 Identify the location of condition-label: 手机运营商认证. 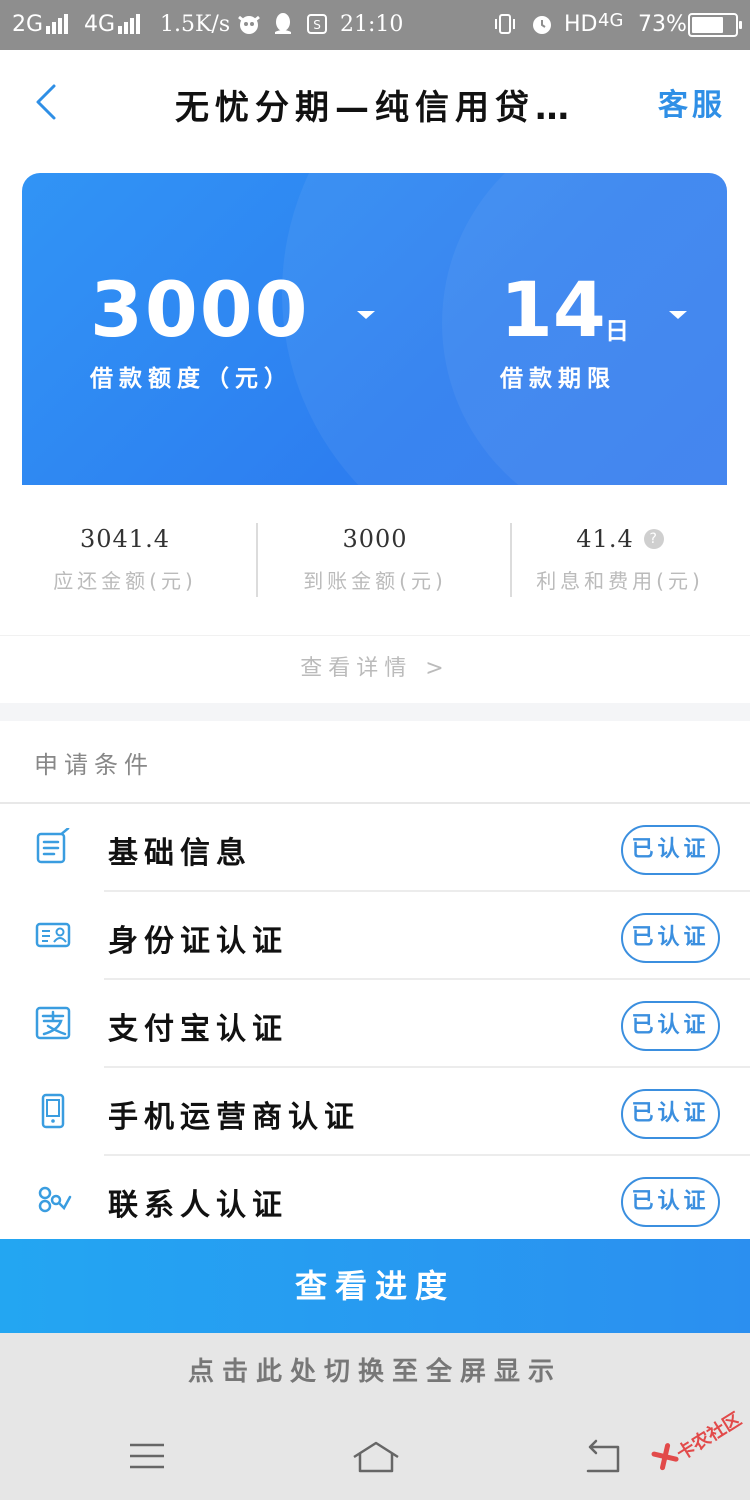
(234, 1117).